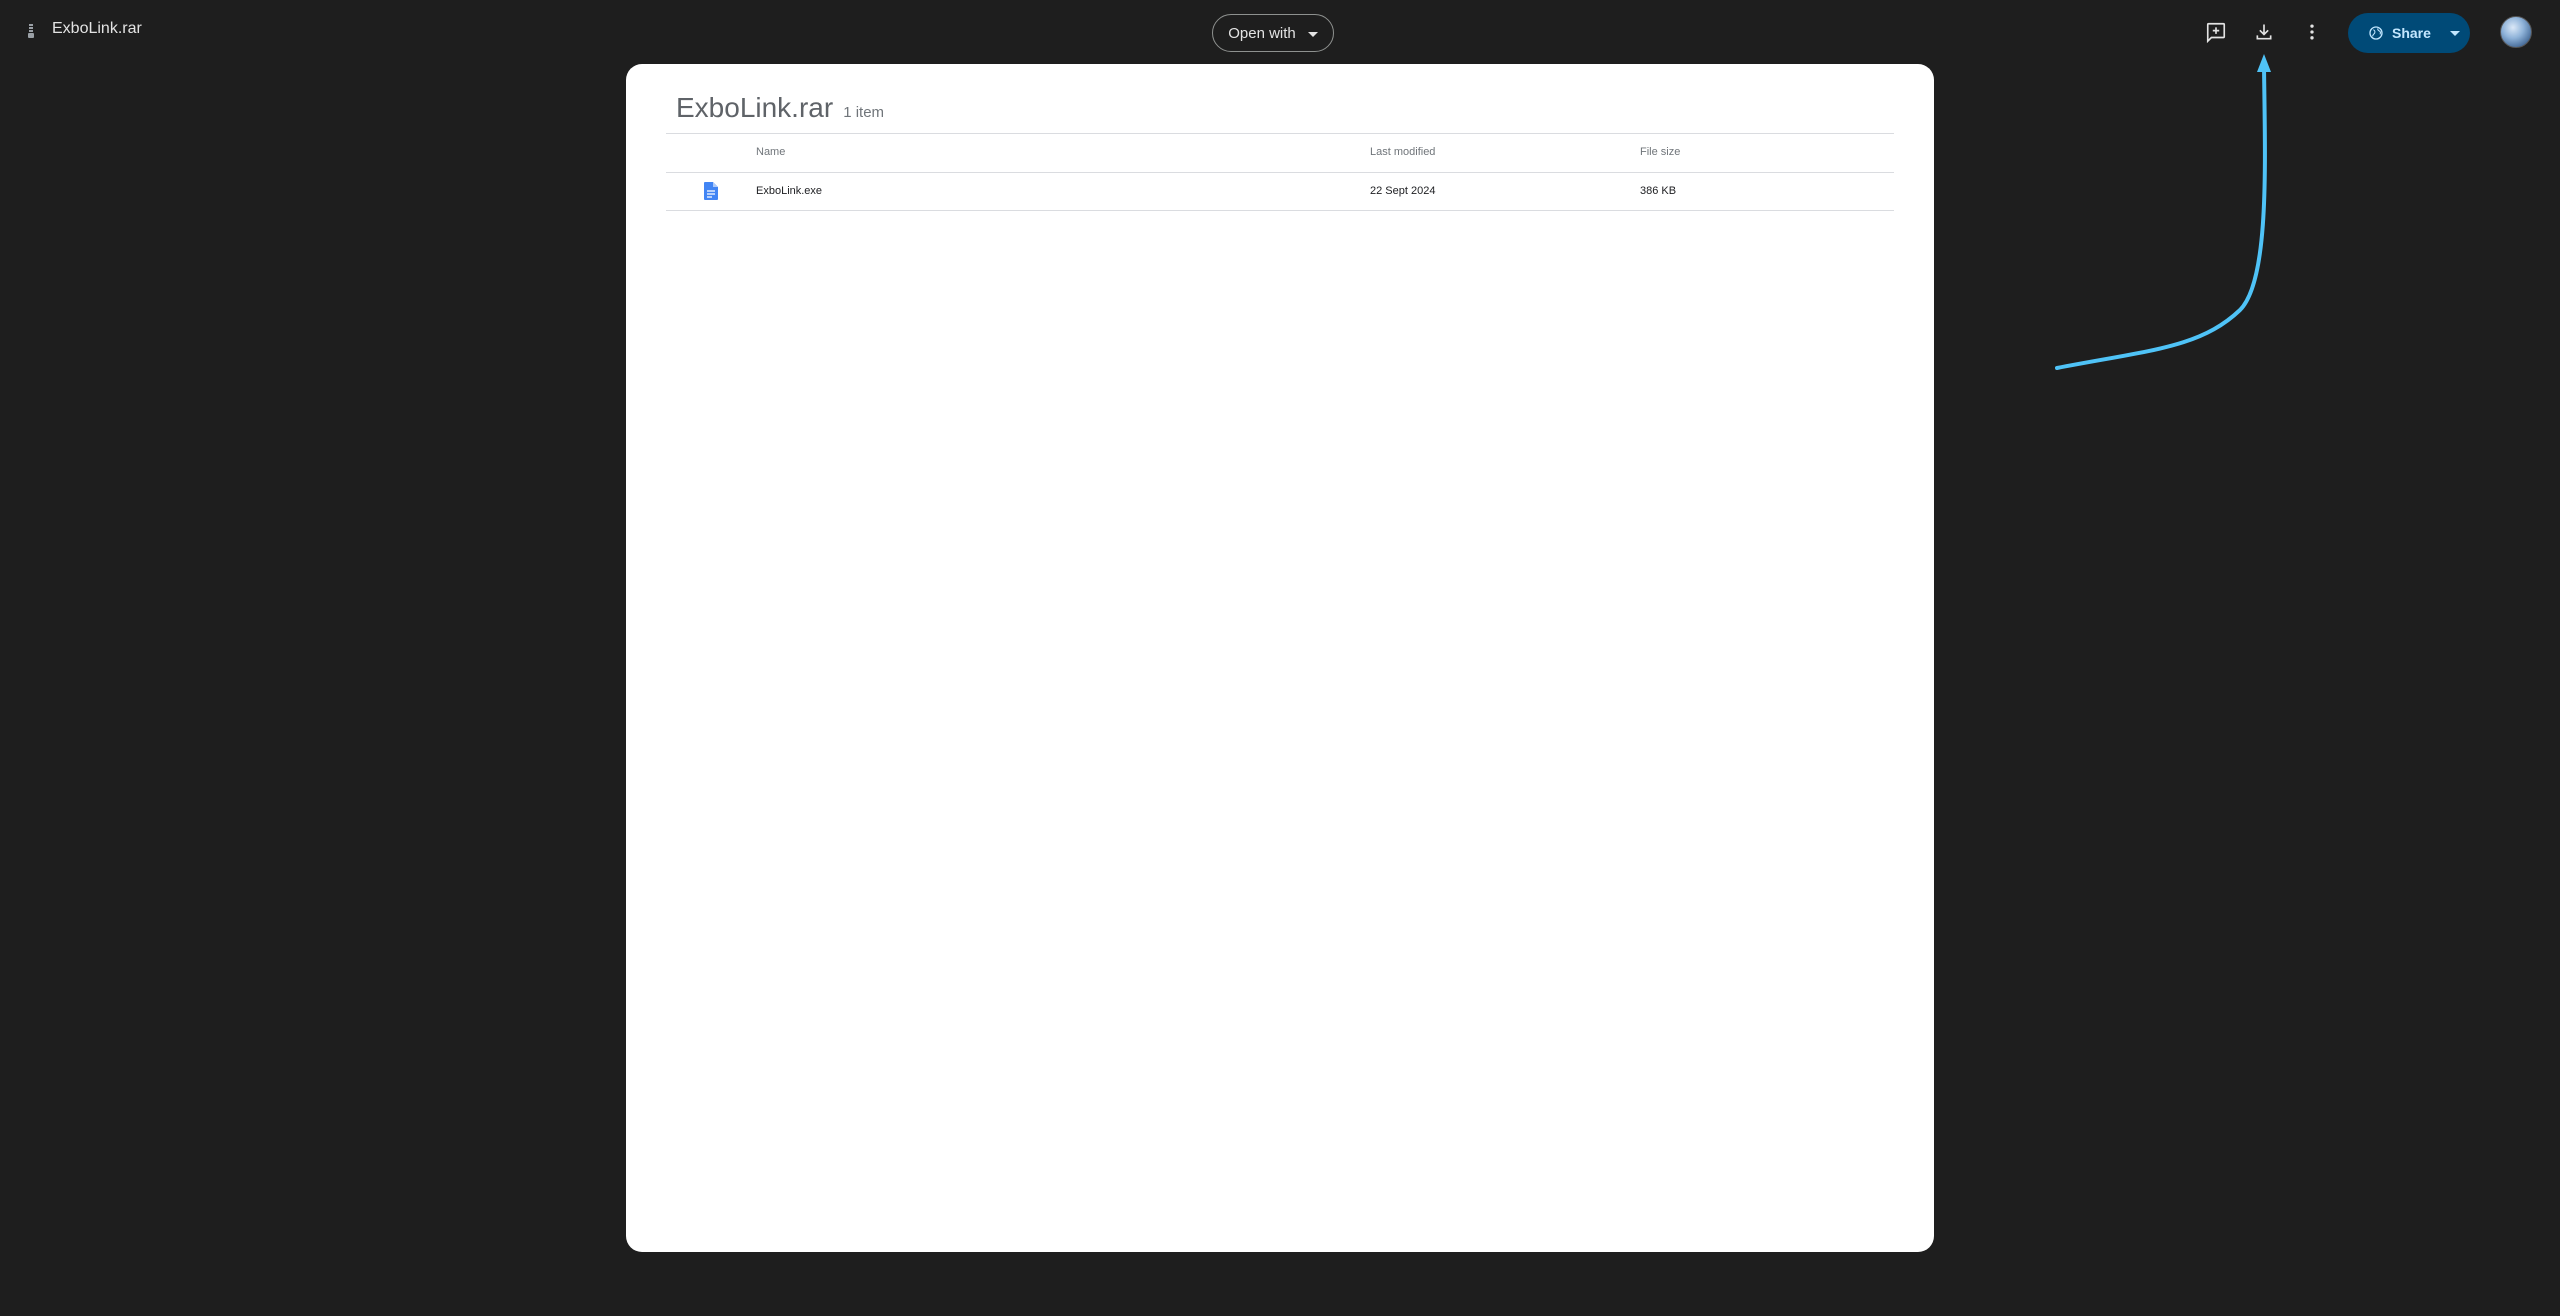 The width and height of the screenshot is (2560, 1316). Describe the element at coordinates (1660, 152) in the screenshot. I see `column-header-size: File size` at that location.